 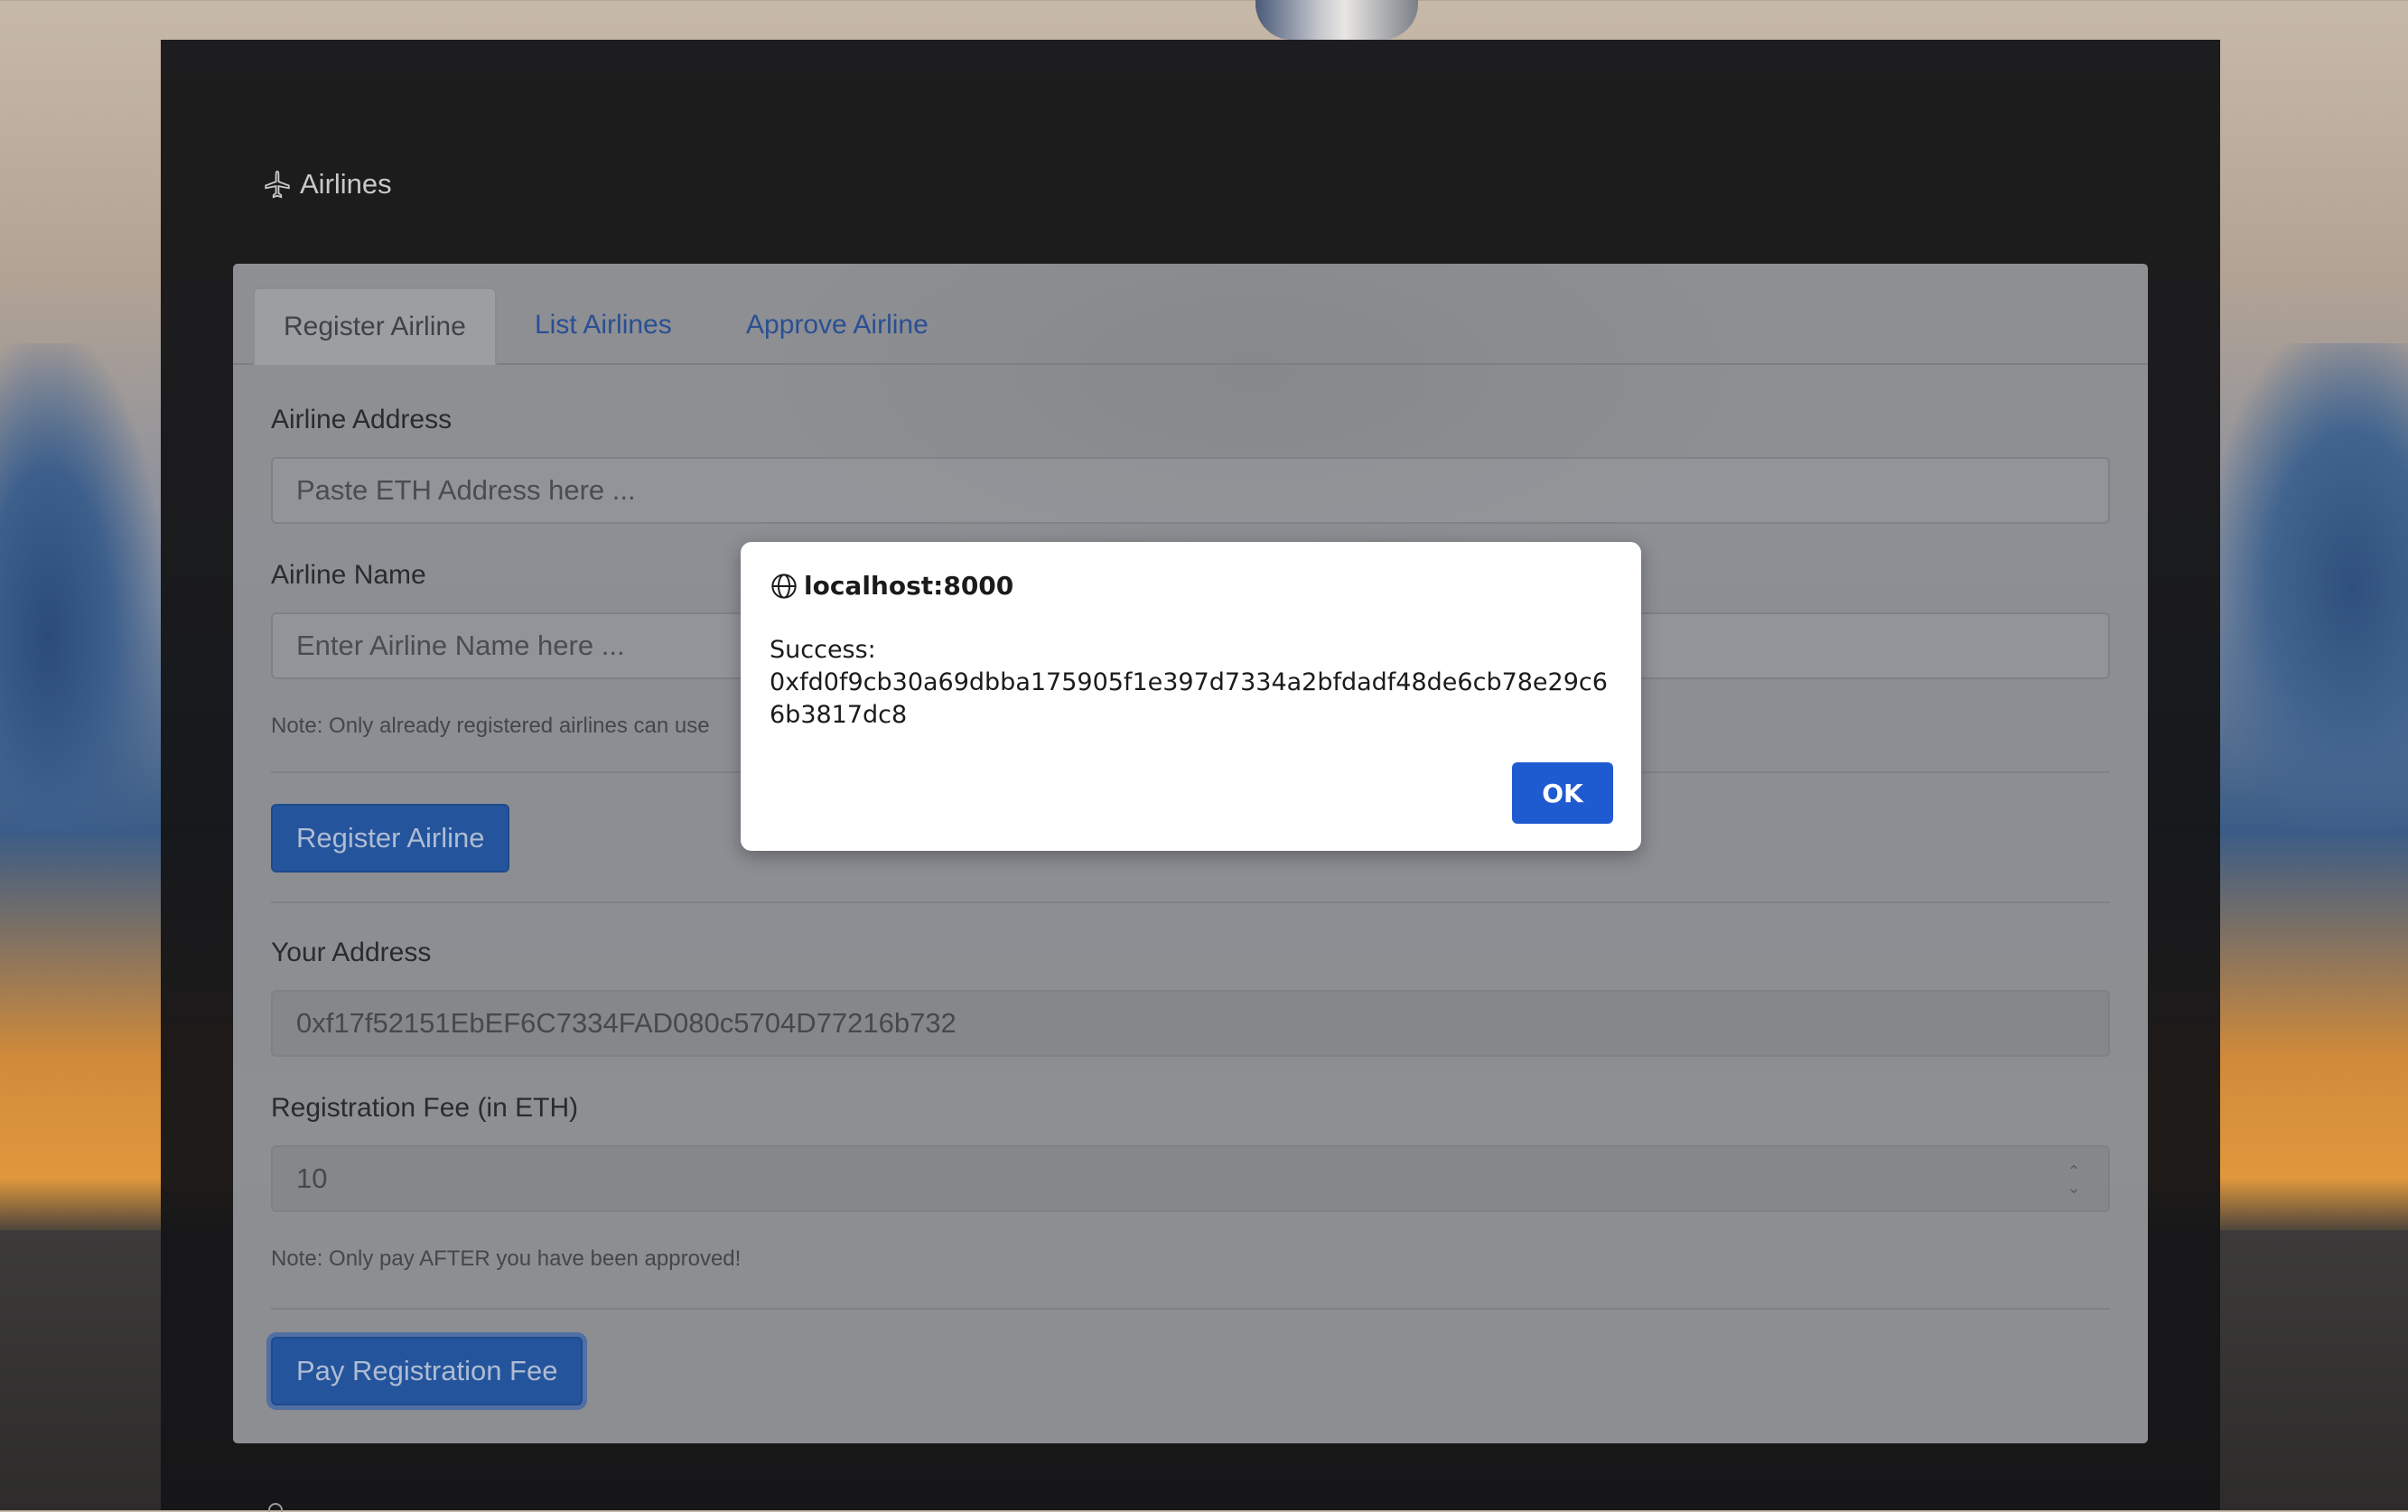 What do you see at coordinates (390, 838) in the screenshot?
I see `register-airline-button: Register Airline` at bounding box center [390, 838].